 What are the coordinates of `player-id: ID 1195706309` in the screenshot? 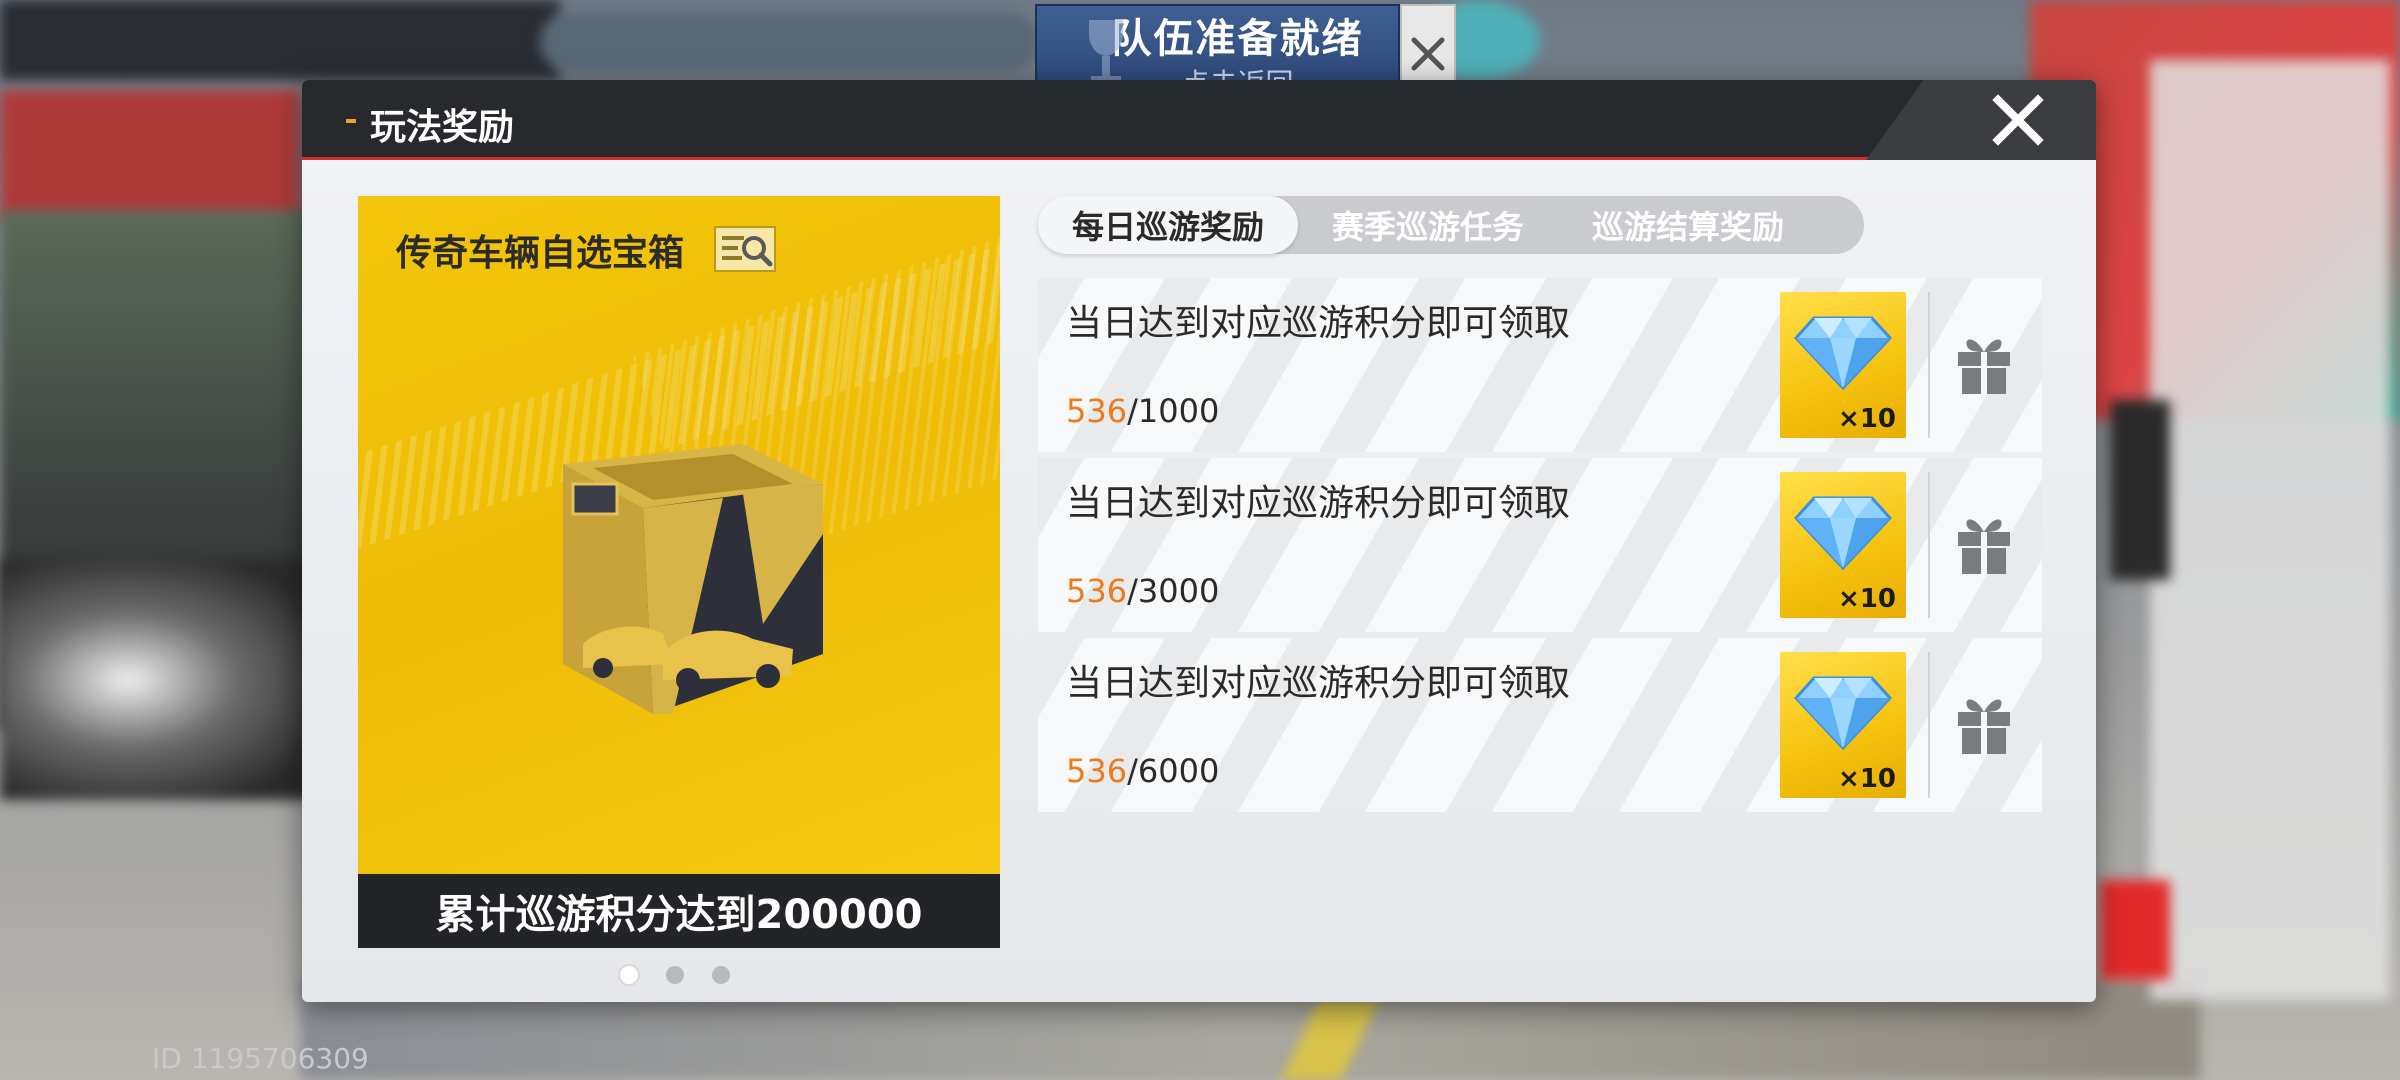 It's located at (260, 1058).